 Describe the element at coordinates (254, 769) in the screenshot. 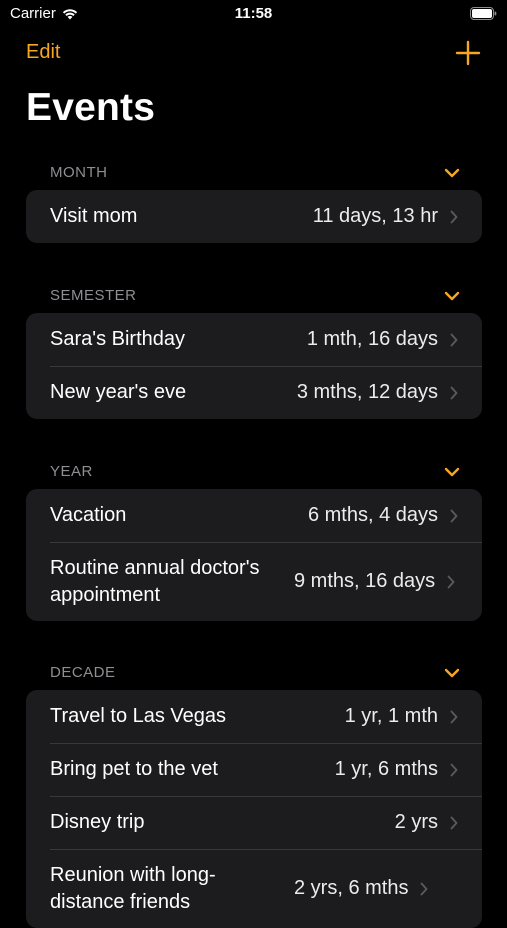

I see `event-row: Bring pet to the vet 1 yr, 6 mths` at that location.